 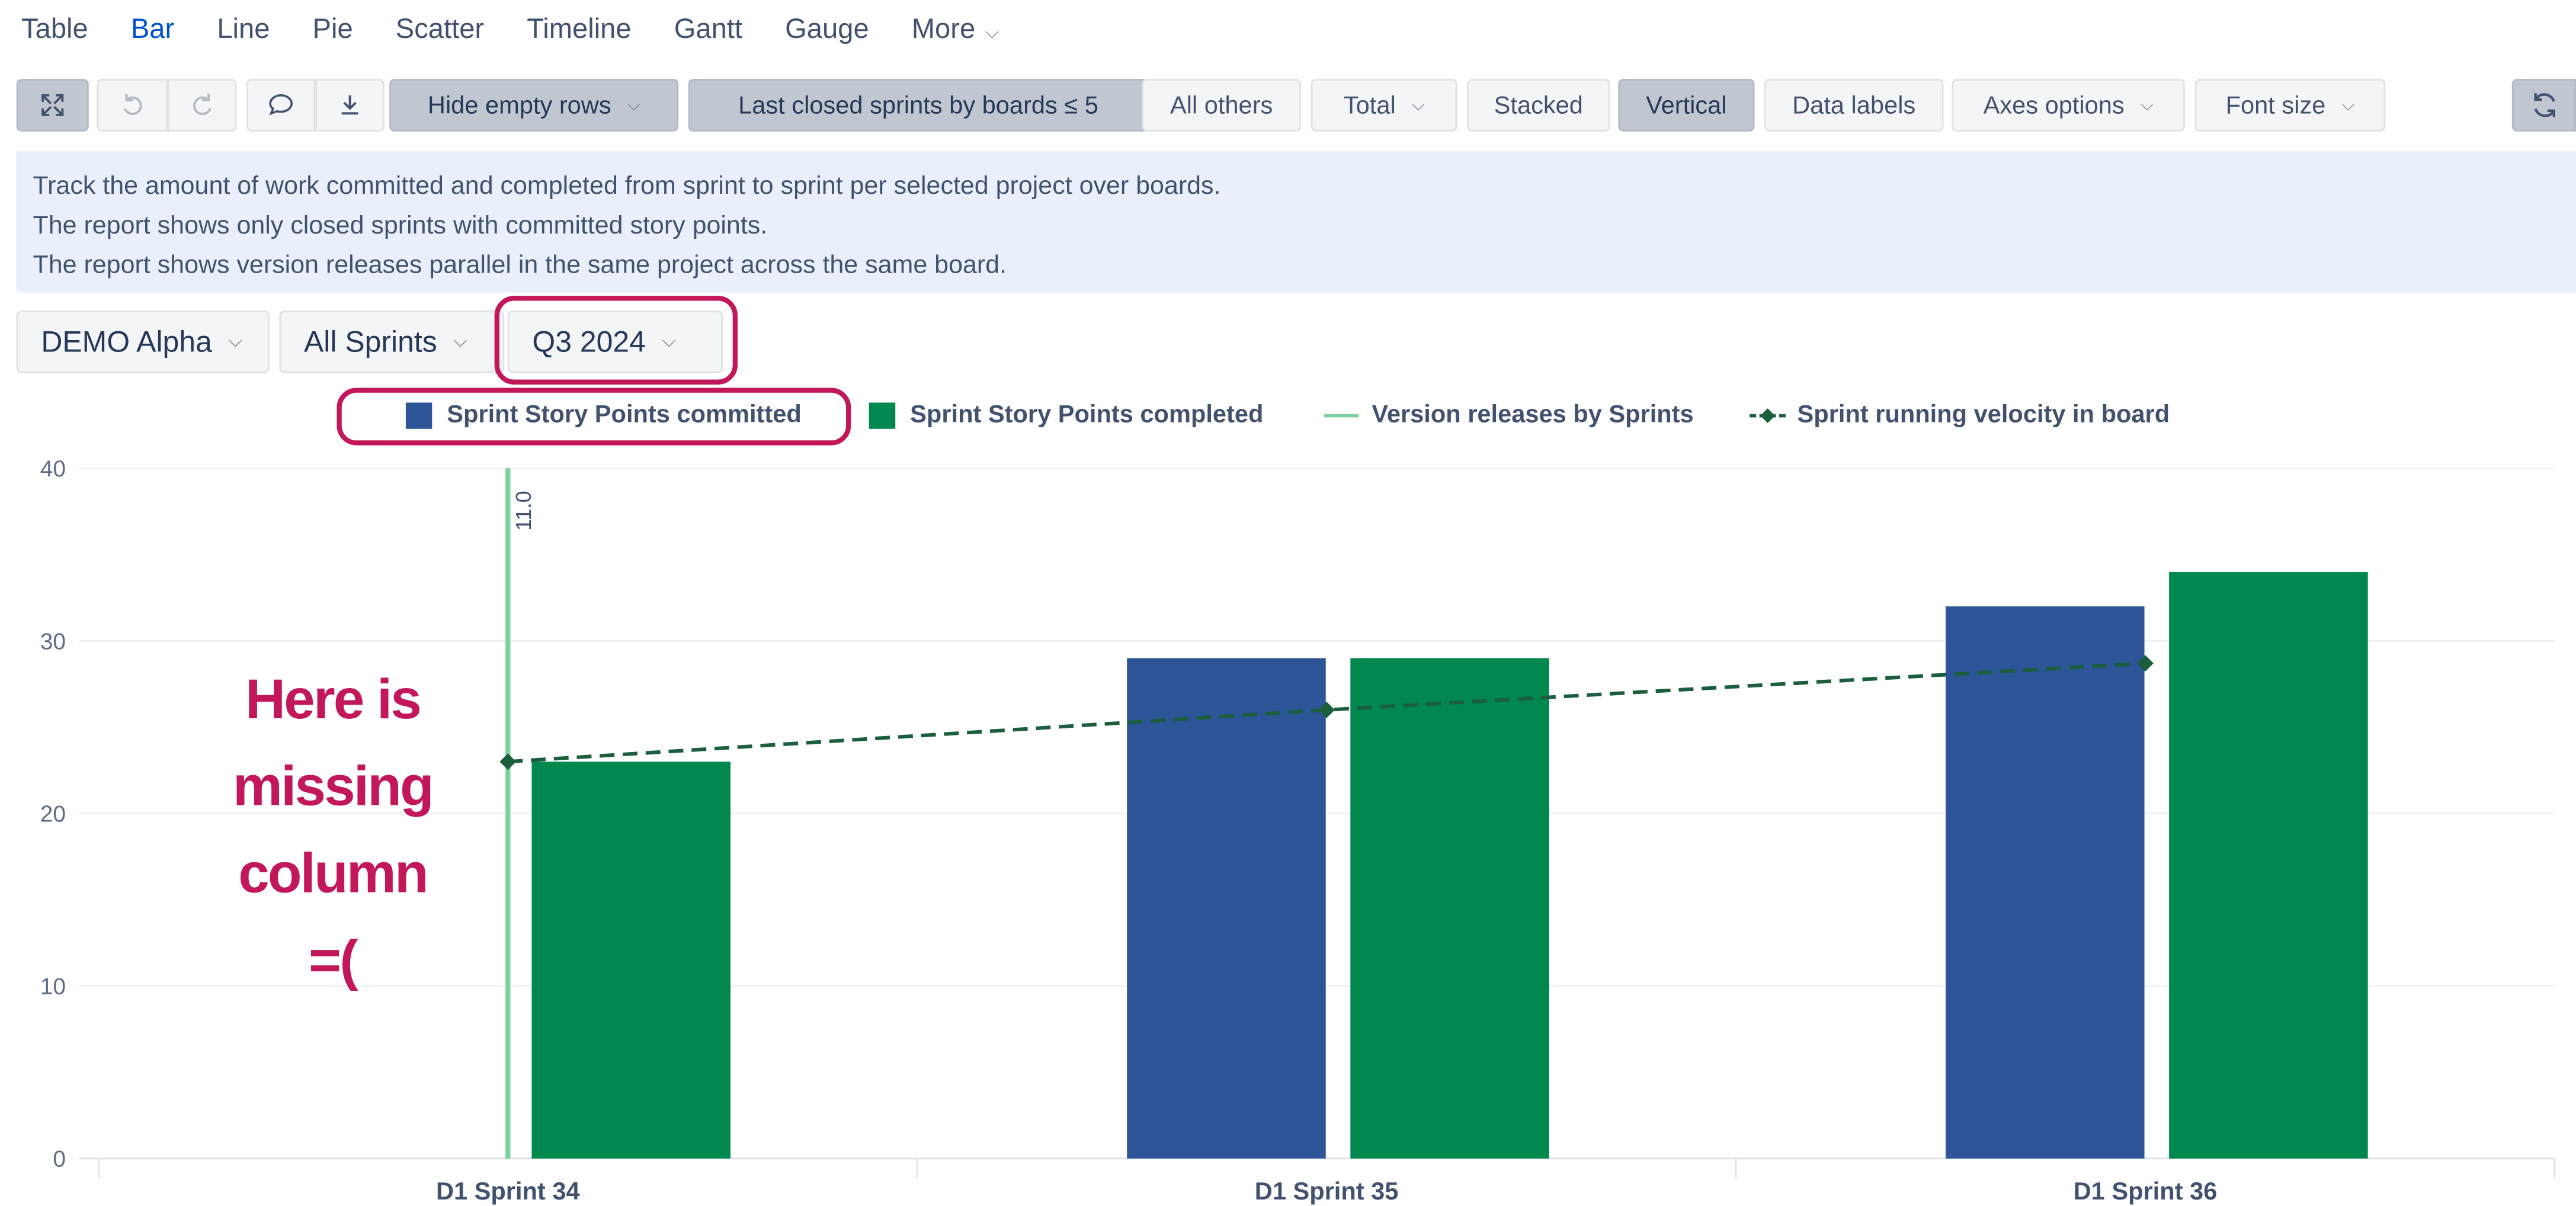 I want to click on redo-button, so click(x=202, y=105).